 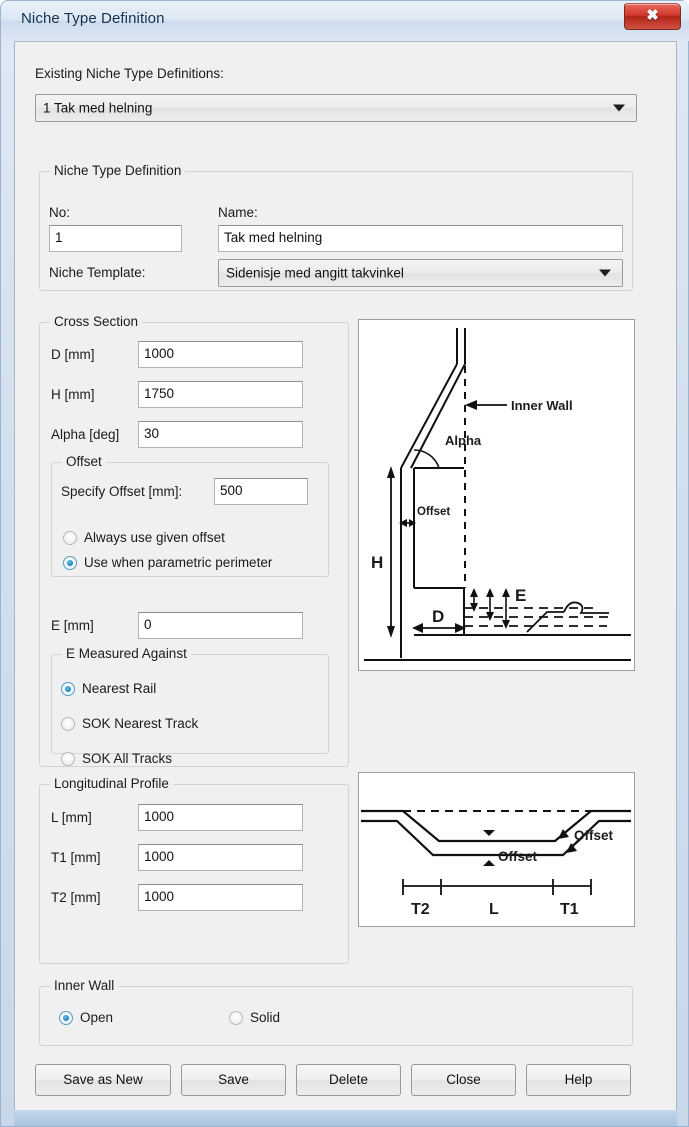 I want to click on radio-label: SOK All Tracks, so click(x=127, y=758).